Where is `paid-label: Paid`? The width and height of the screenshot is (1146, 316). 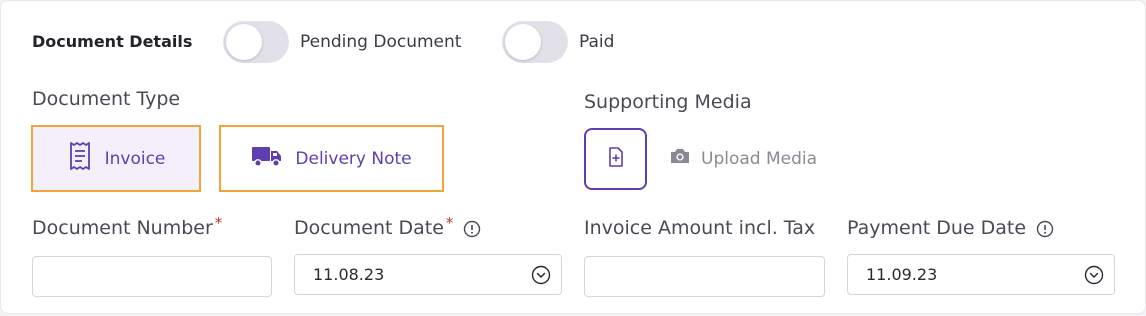
paid-label: Paid is located at coordinates (597, 42).